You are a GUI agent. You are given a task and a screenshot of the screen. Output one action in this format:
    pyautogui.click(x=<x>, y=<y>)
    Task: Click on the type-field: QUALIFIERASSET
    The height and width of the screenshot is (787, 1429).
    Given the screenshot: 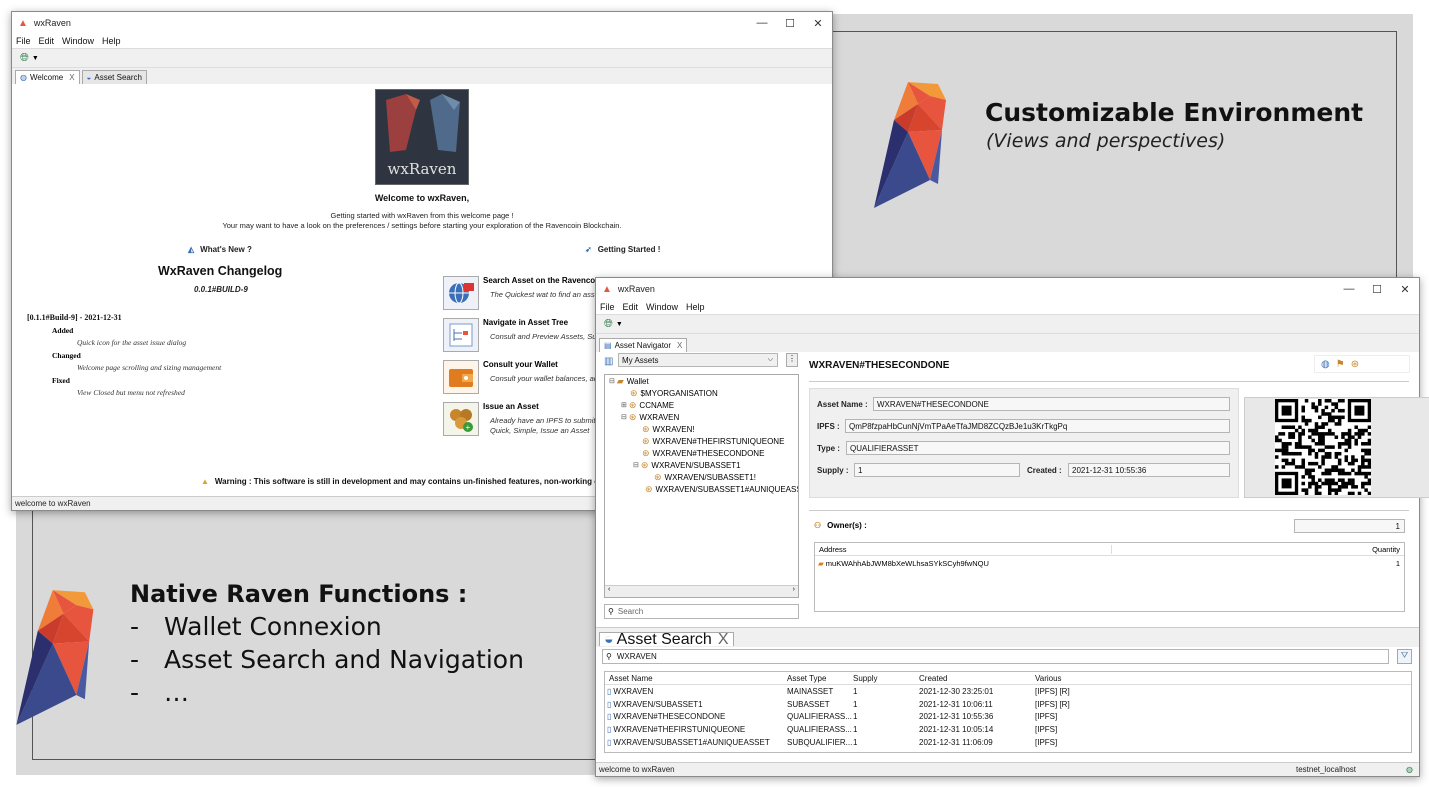 What is the action you would take?
    pyautogui.click(x=1038, y=448)
    